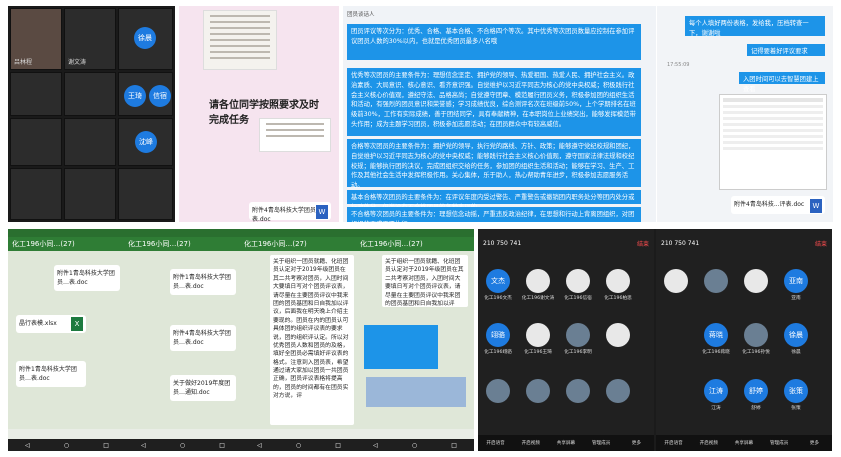 This screenshot has height=457, width=841. Describe the element at coordinates (90, 39) in the screenshot. I see `video-tile: 谢文涛` at that location.